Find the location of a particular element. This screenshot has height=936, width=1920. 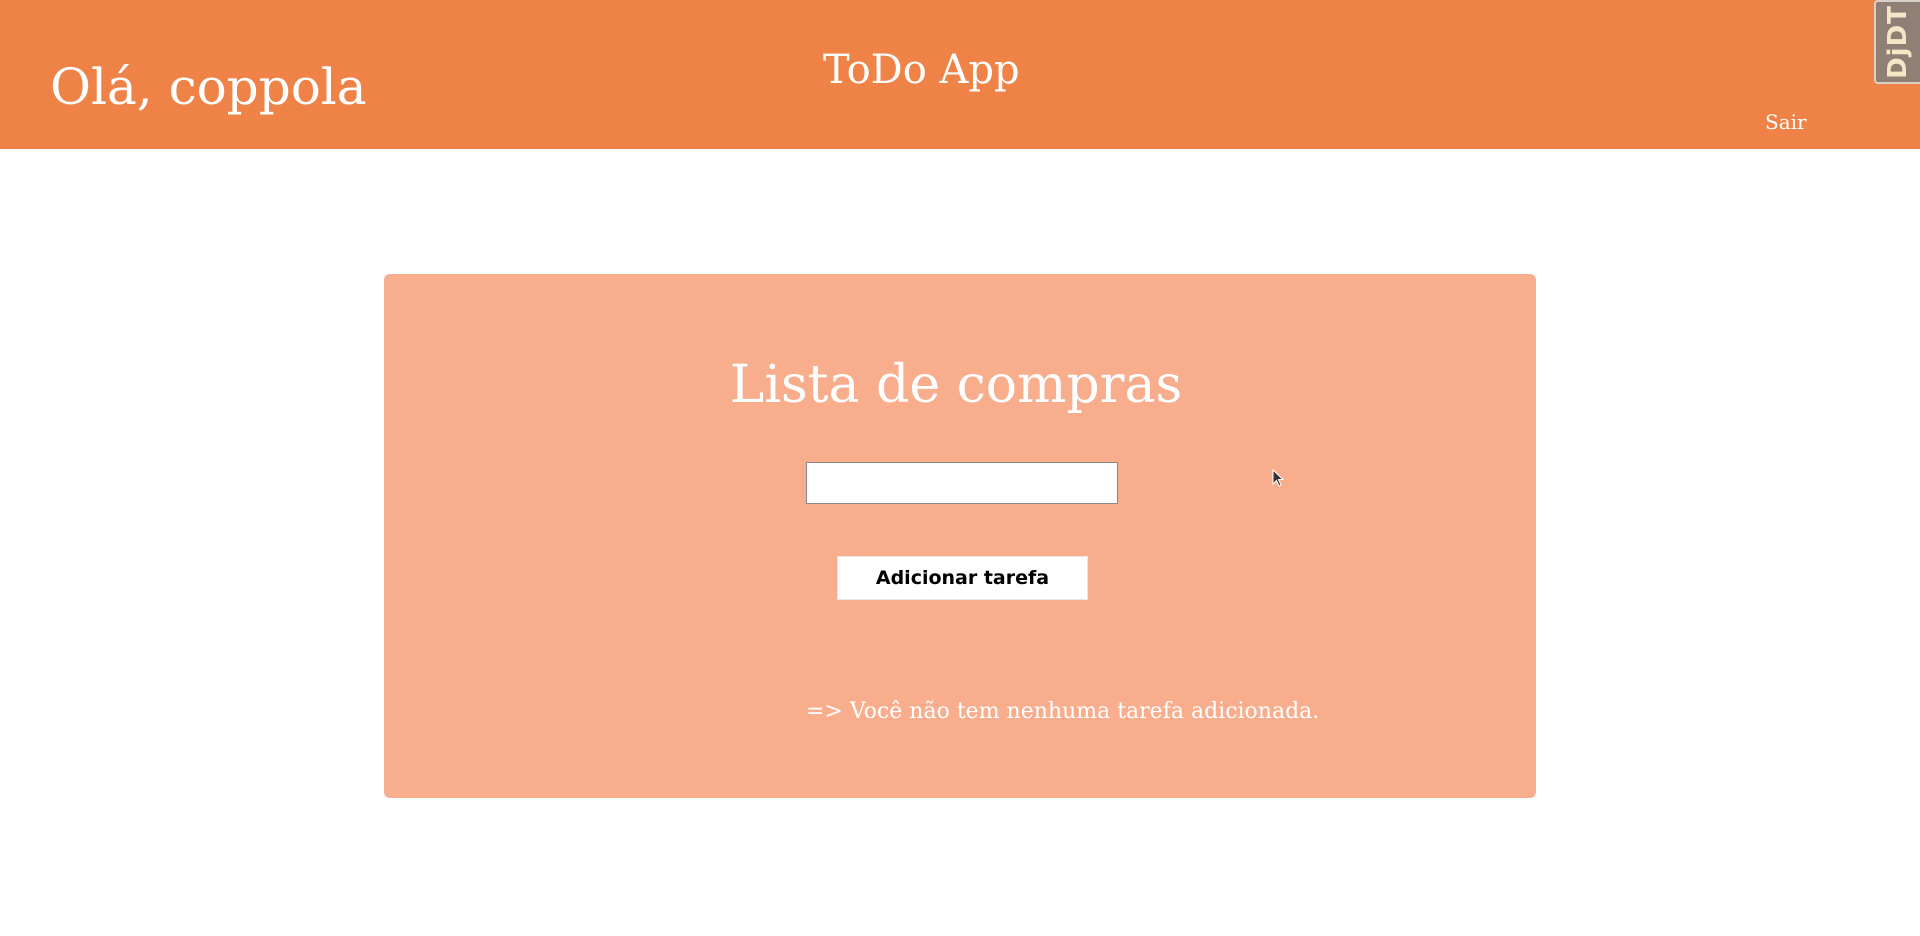

logout-link: Sair is located at coordinates (1786, 122).